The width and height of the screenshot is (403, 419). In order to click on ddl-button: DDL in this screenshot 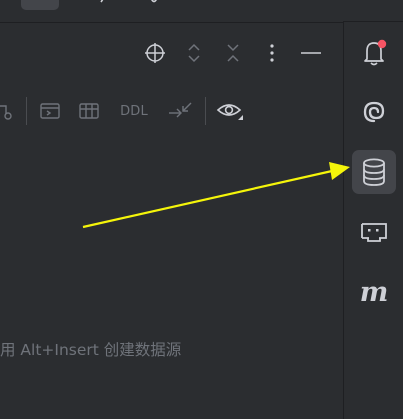, I will do `click(134, 111)`.